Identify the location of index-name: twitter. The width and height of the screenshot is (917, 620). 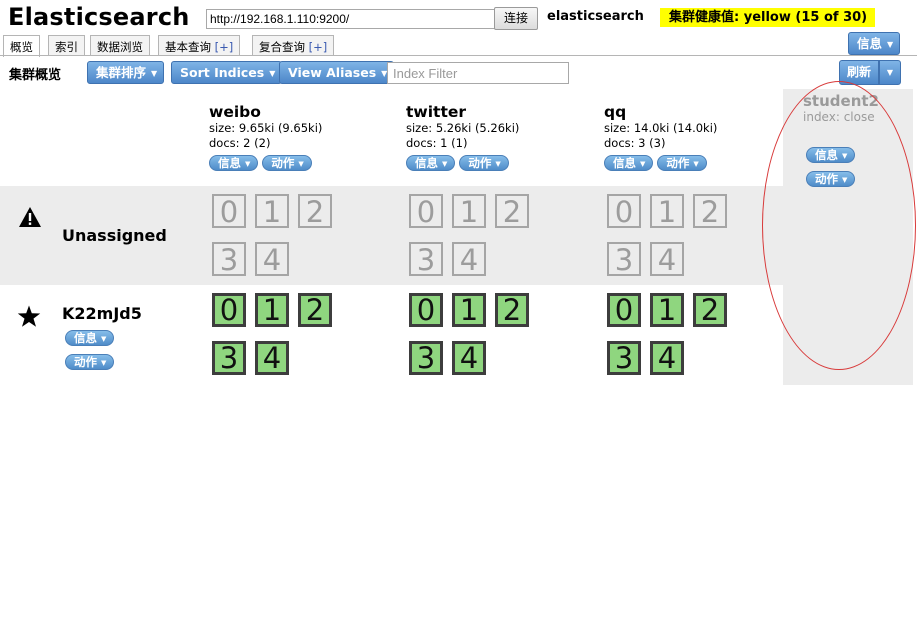
(436, 112).